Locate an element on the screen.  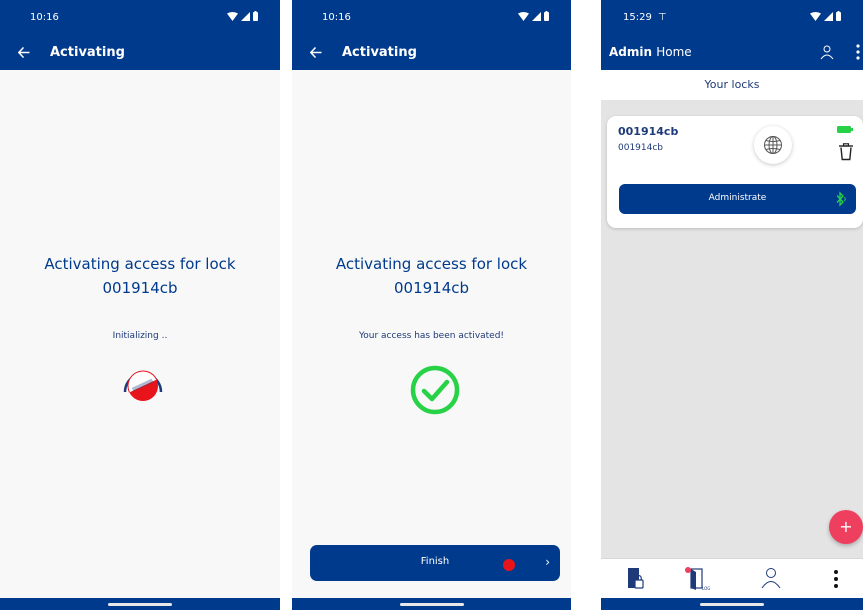
chevron-right-icon: › is located at coordinates (547, 562).